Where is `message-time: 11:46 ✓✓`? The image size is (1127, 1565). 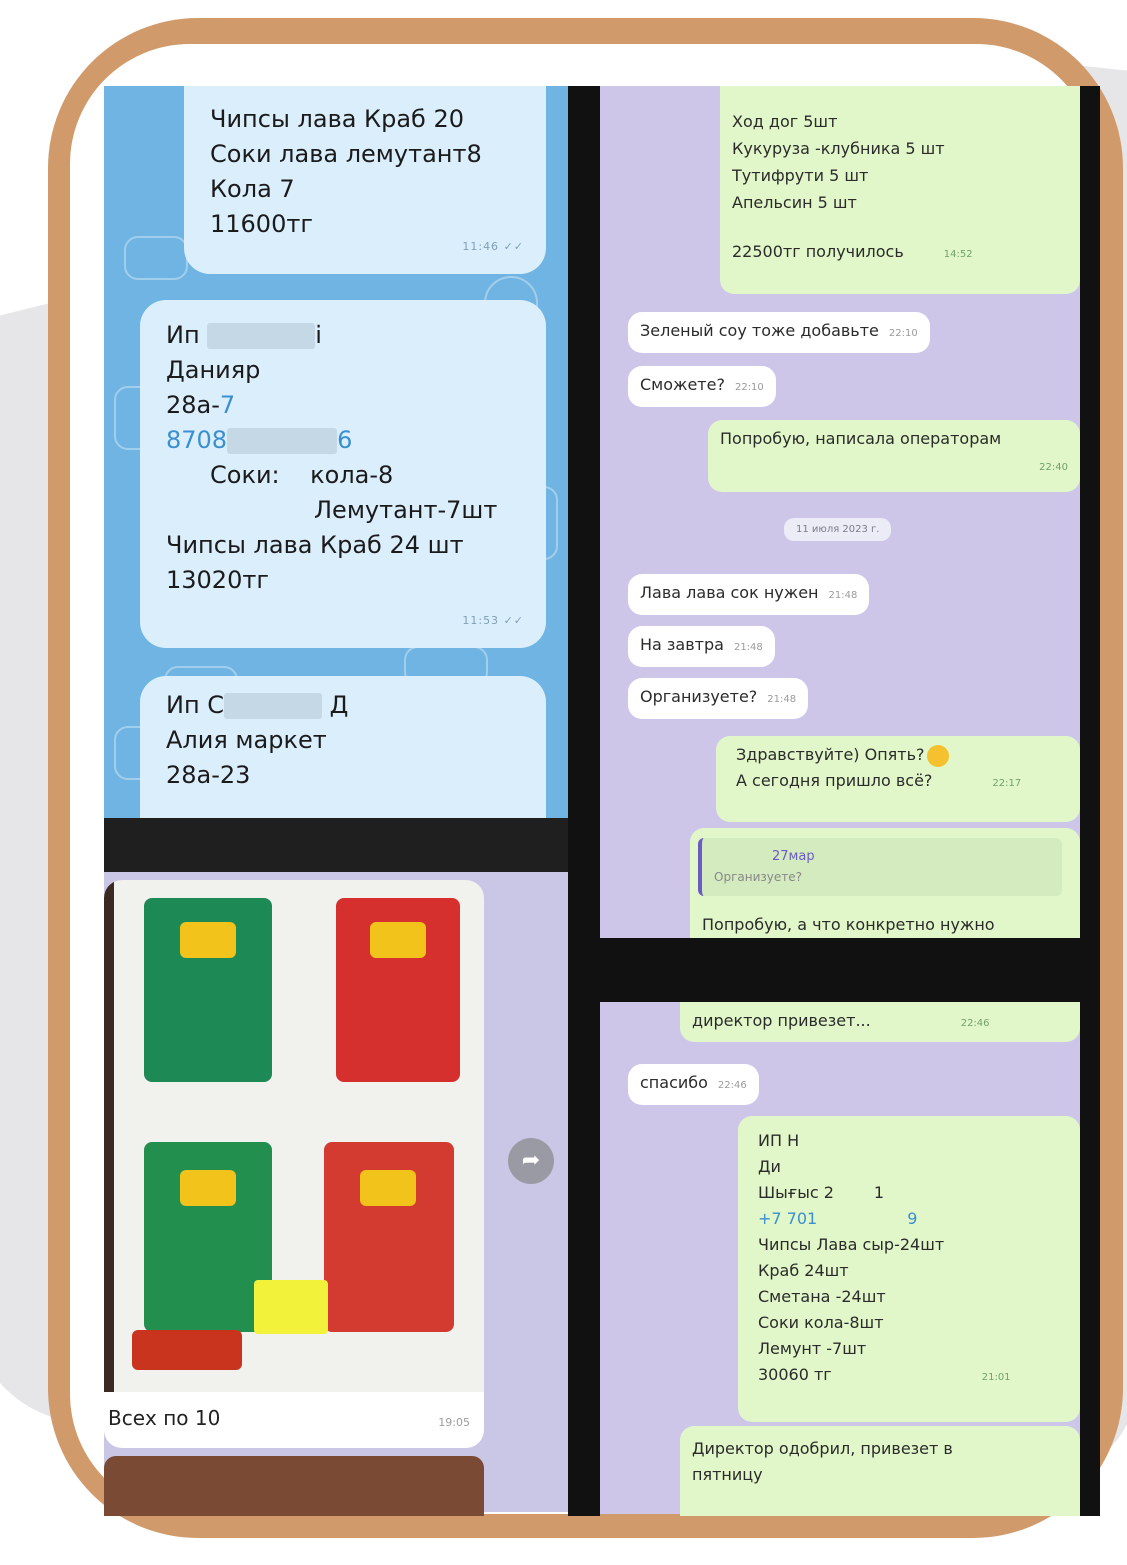 message-time: 11:46 ✓✓ is located at coordinates (493, 246).